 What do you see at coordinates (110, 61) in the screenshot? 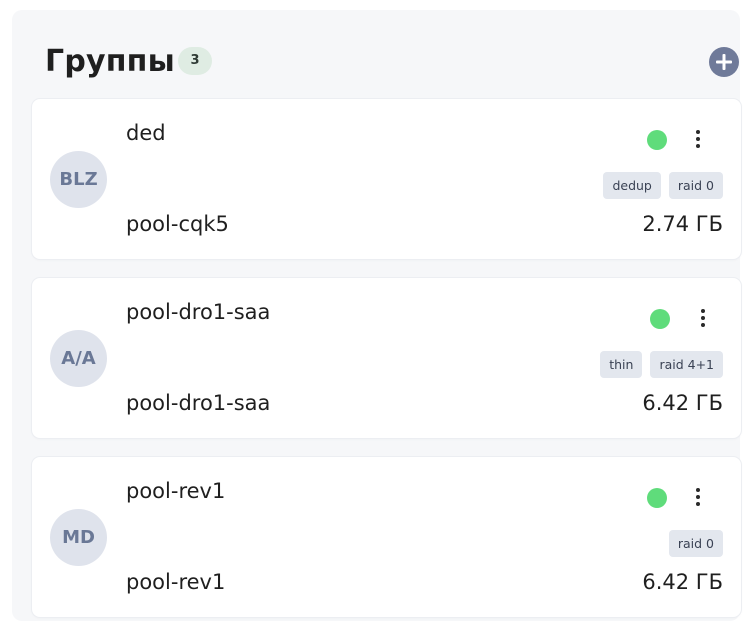
I see `page-title: Группы` at bounding box center [110, 61].